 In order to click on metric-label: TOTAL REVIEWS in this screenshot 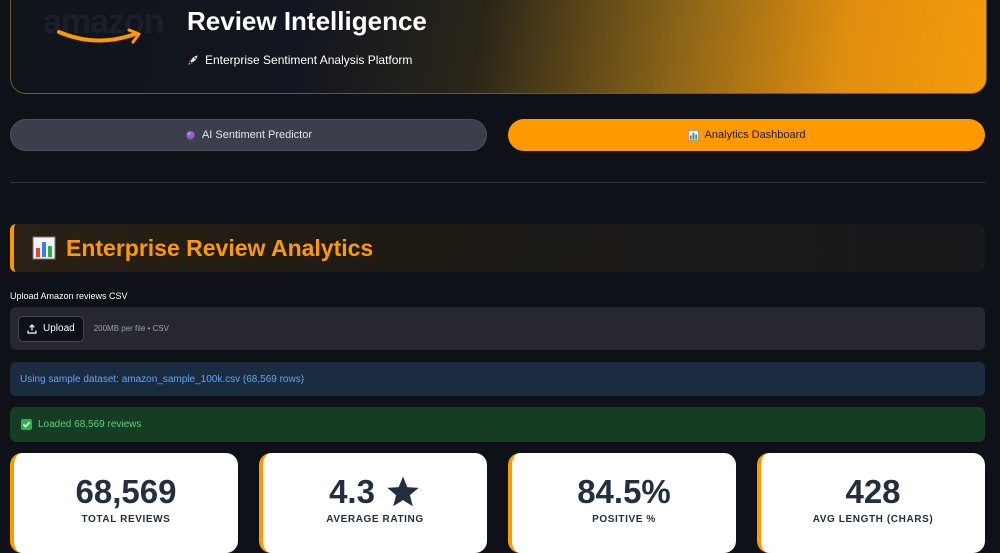, I will do `click(126, 519)`.